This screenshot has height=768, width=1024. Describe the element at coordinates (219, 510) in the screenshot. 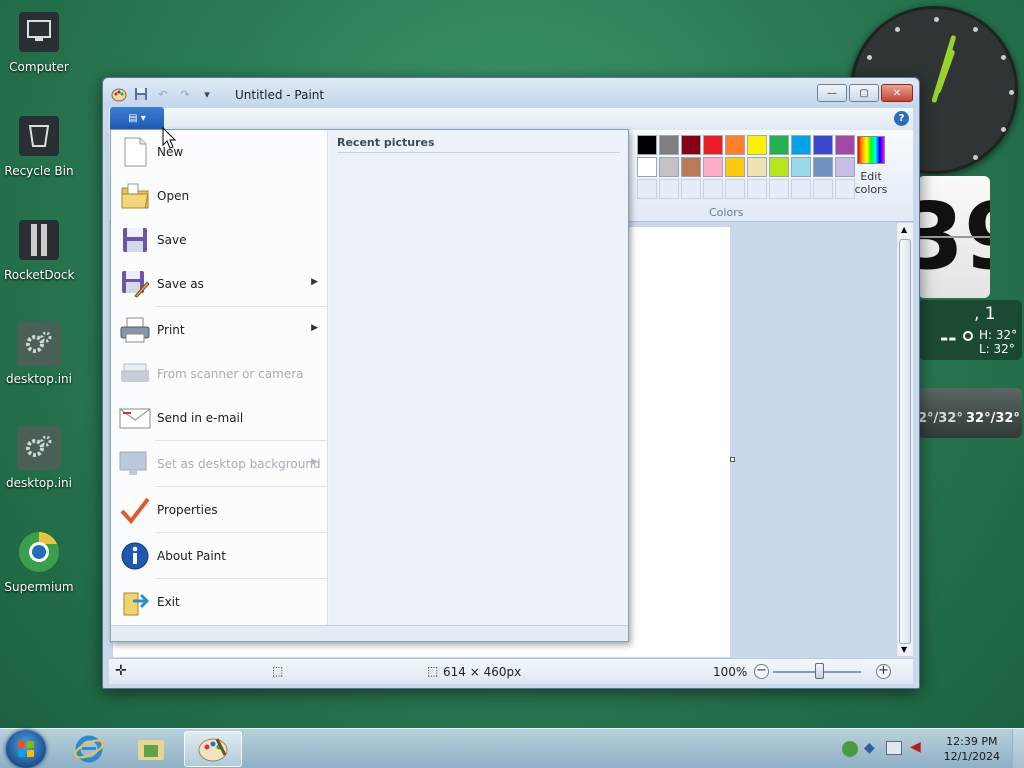

I see `menu-item-properties: Properties` at that location.